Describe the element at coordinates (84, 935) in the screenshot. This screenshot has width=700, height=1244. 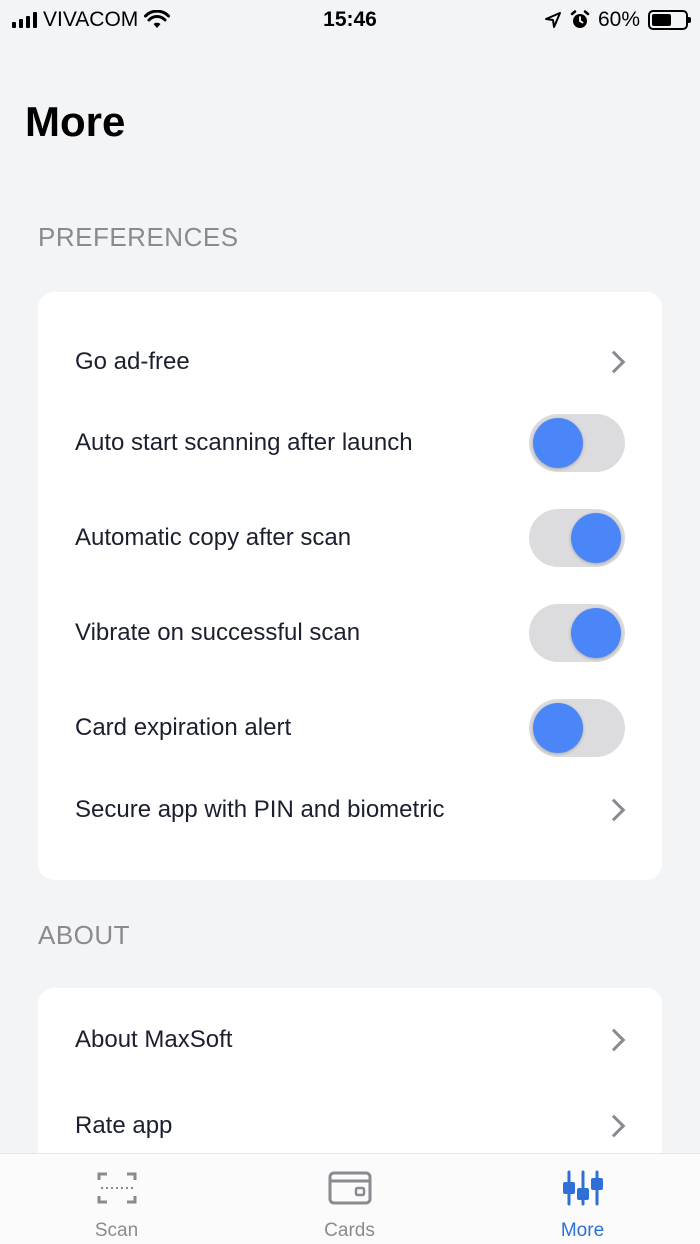
I see `section-label-about: ABOUT` at that location.